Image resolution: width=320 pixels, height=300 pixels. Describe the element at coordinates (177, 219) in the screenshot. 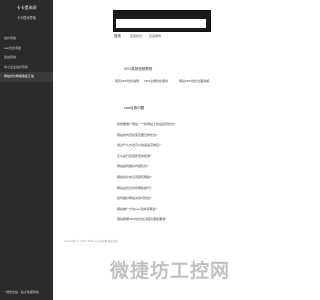

I see `question-item: 网站根据SEO优化的过程有哪些要素?` at that location.